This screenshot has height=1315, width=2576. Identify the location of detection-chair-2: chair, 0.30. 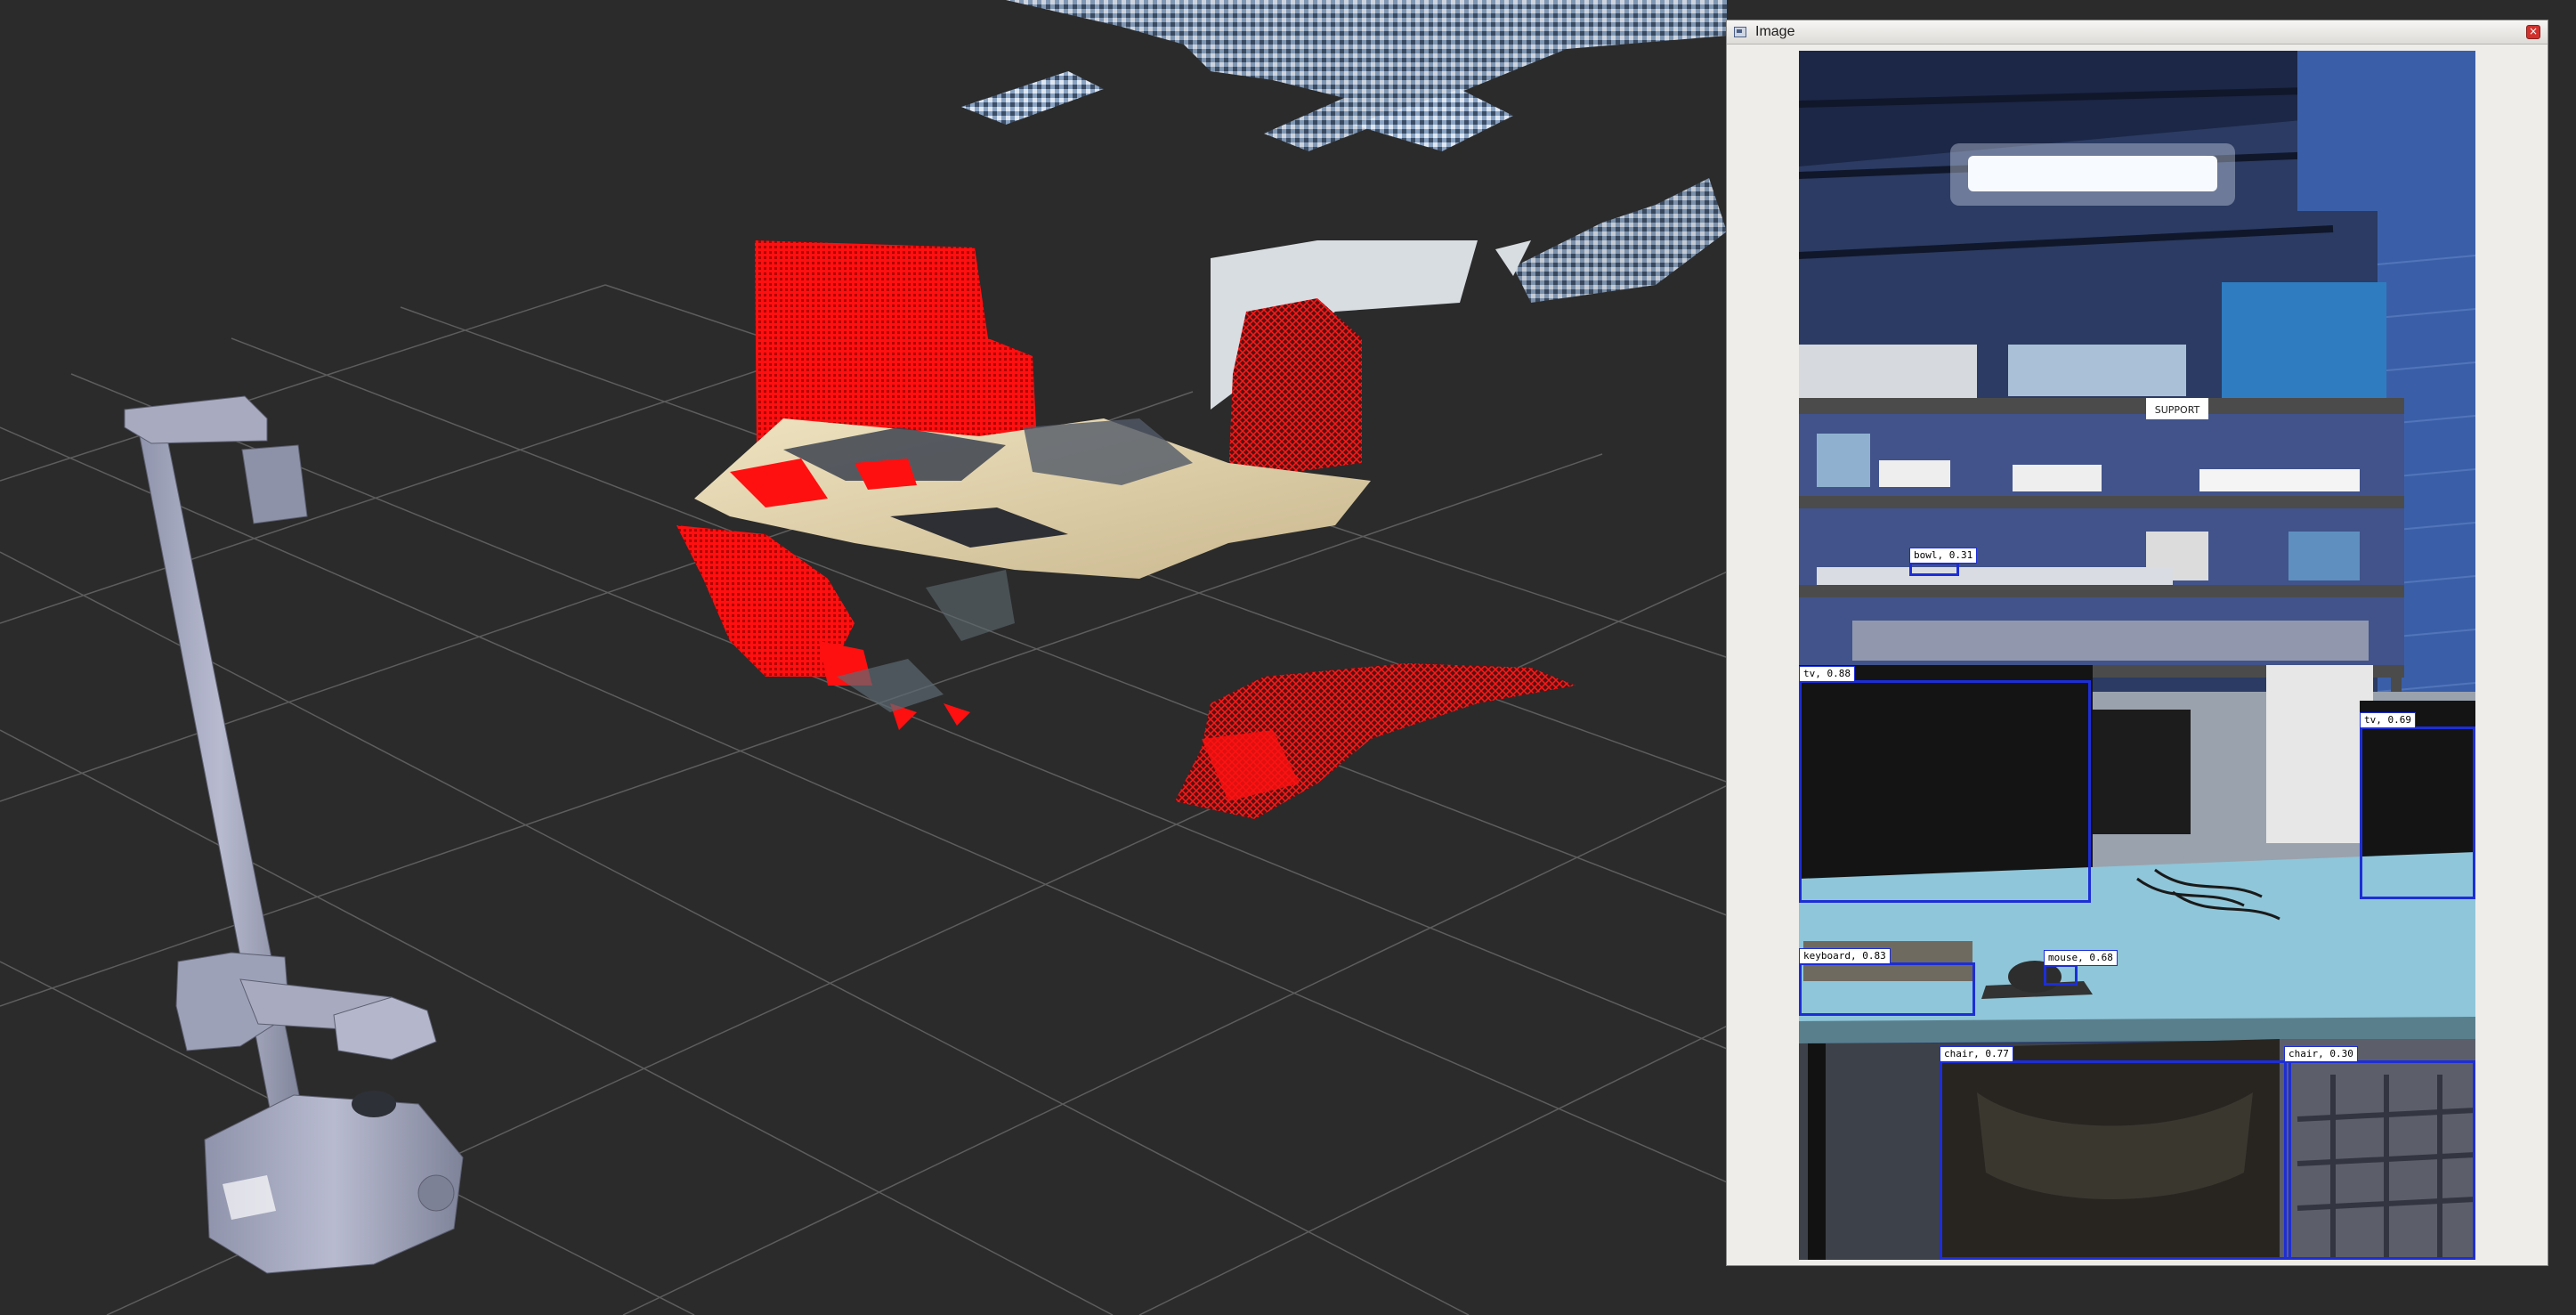
(2379, 1153).